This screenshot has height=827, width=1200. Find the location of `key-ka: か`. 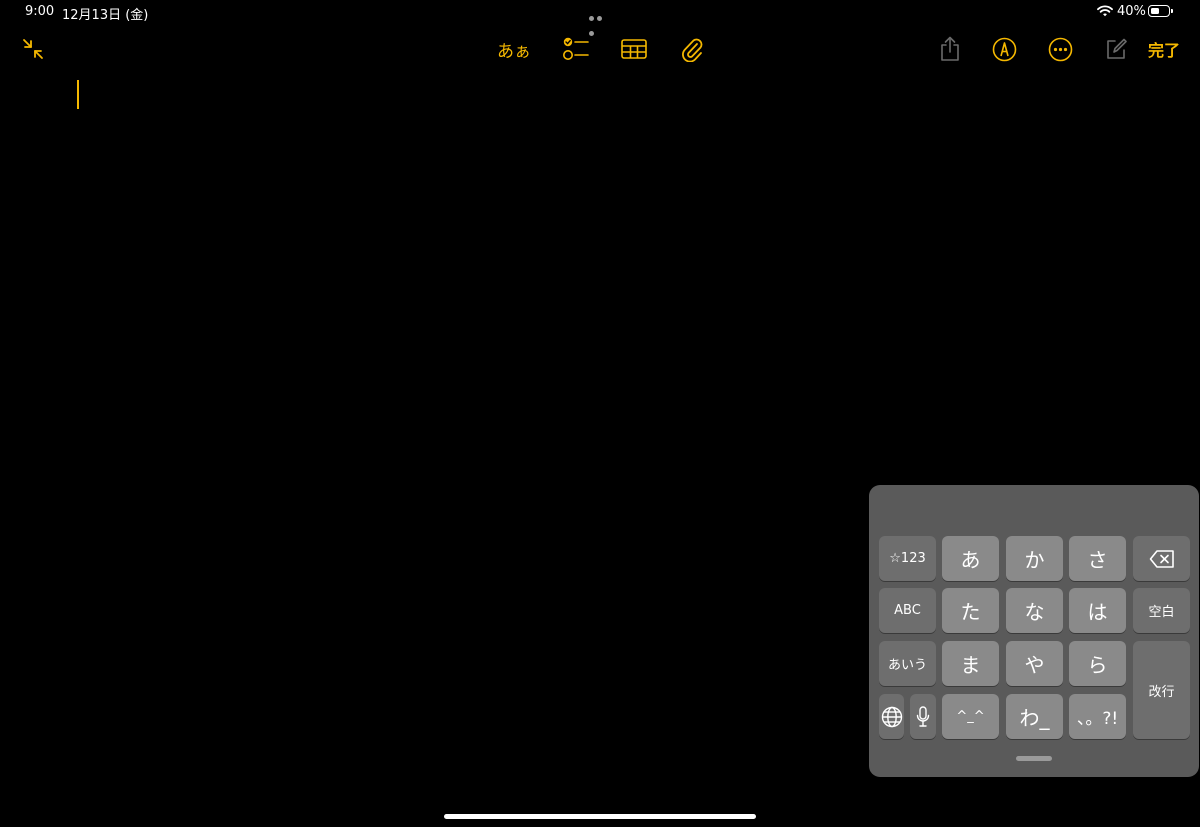

key-ka: か is located at coordinates (1034, 558).